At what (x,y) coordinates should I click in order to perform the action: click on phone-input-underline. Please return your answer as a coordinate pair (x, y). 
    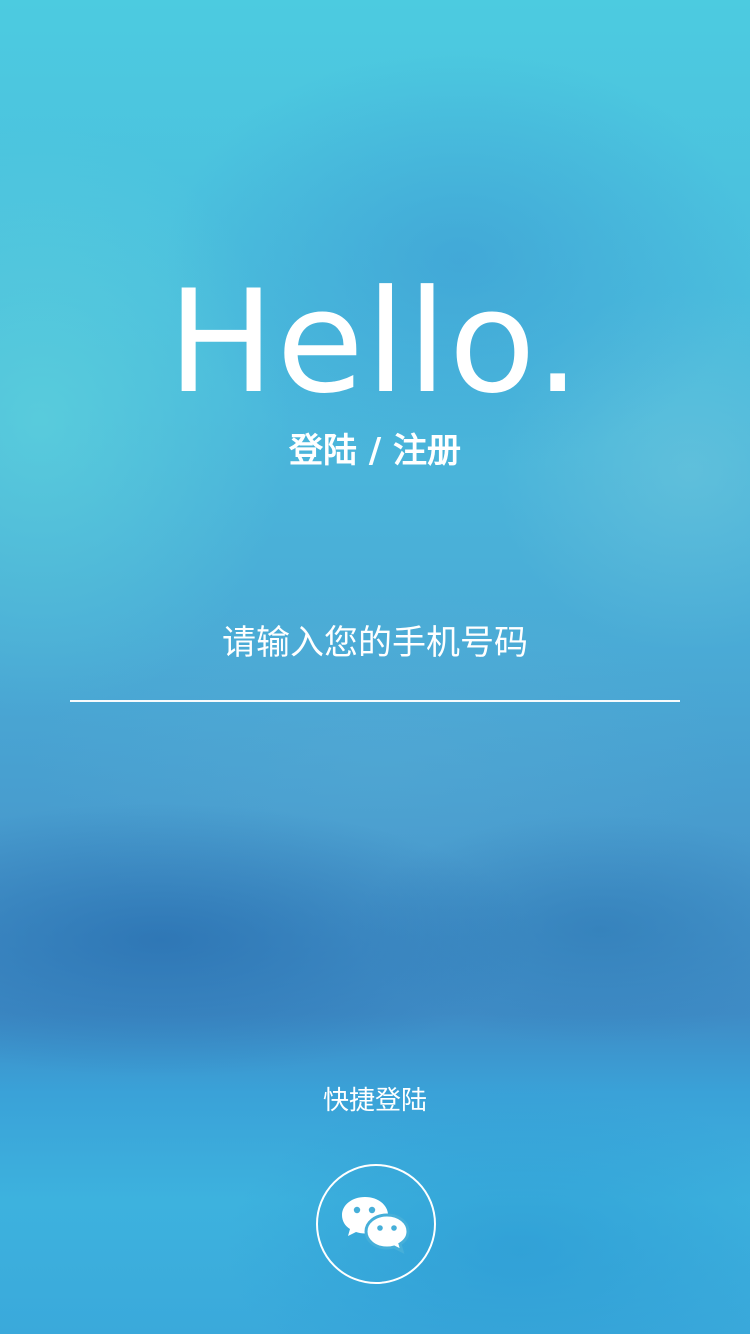
    Looking at the image, I should click on (375, 701).